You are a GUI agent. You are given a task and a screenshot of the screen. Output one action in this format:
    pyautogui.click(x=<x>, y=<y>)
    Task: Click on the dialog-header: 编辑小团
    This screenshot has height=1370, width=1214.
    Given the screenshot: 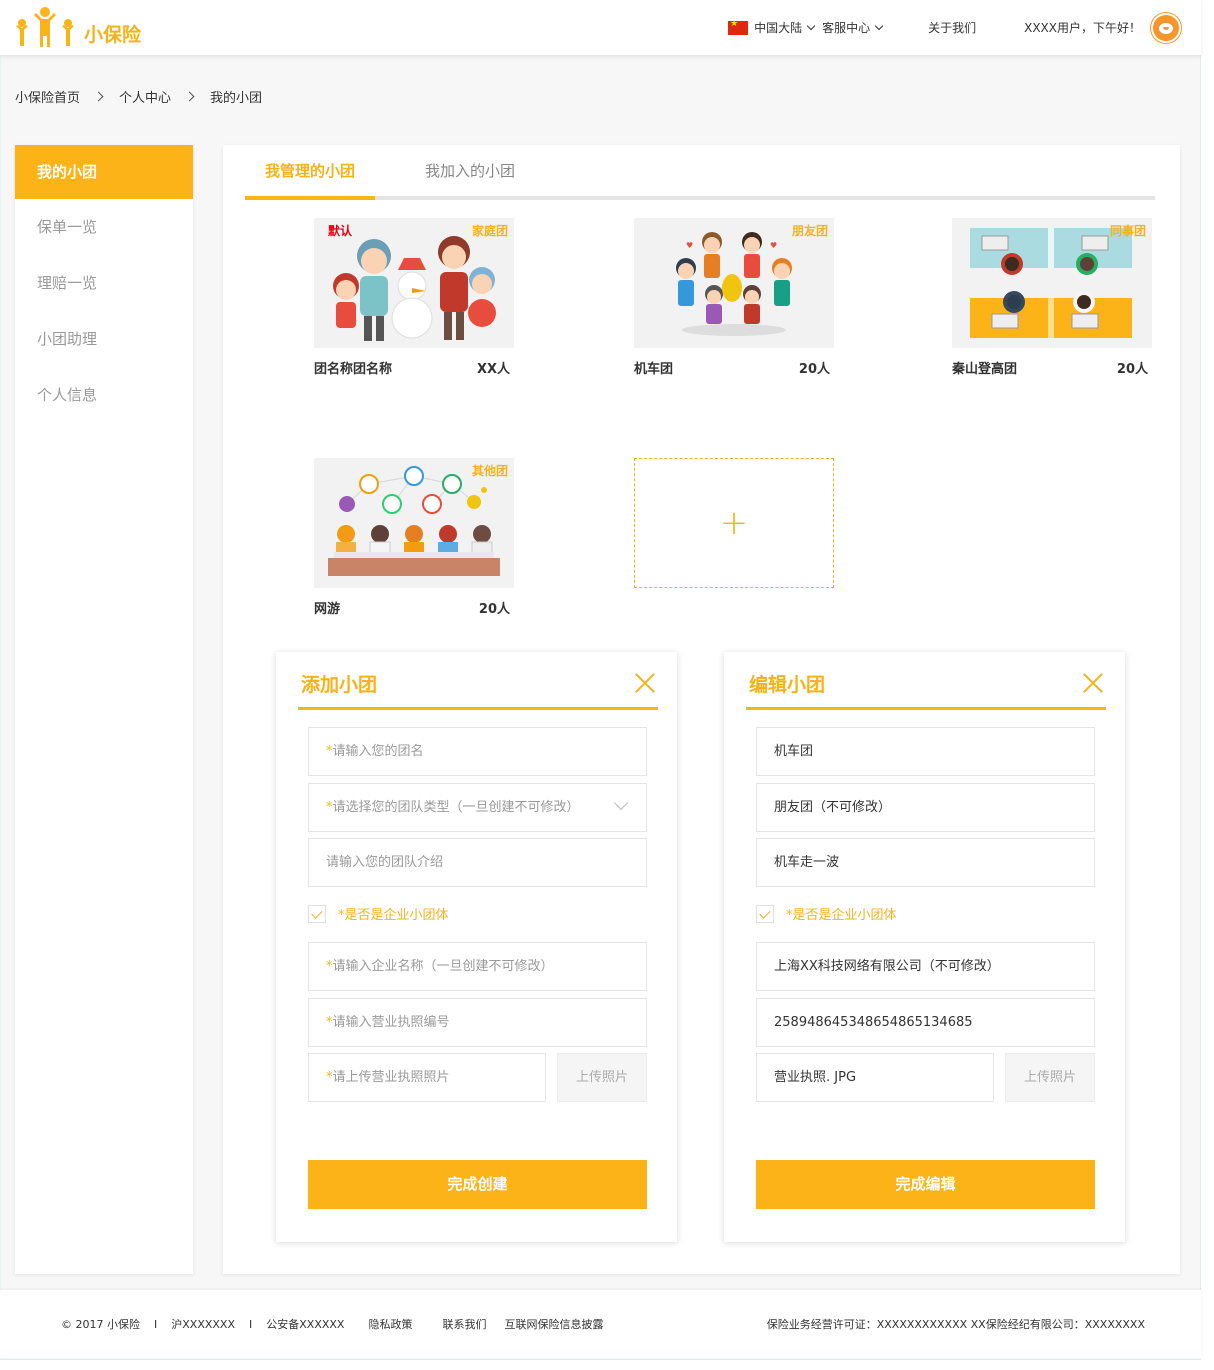 What is the action you would take?
    pyautogui.click(x=926, y=681)
    